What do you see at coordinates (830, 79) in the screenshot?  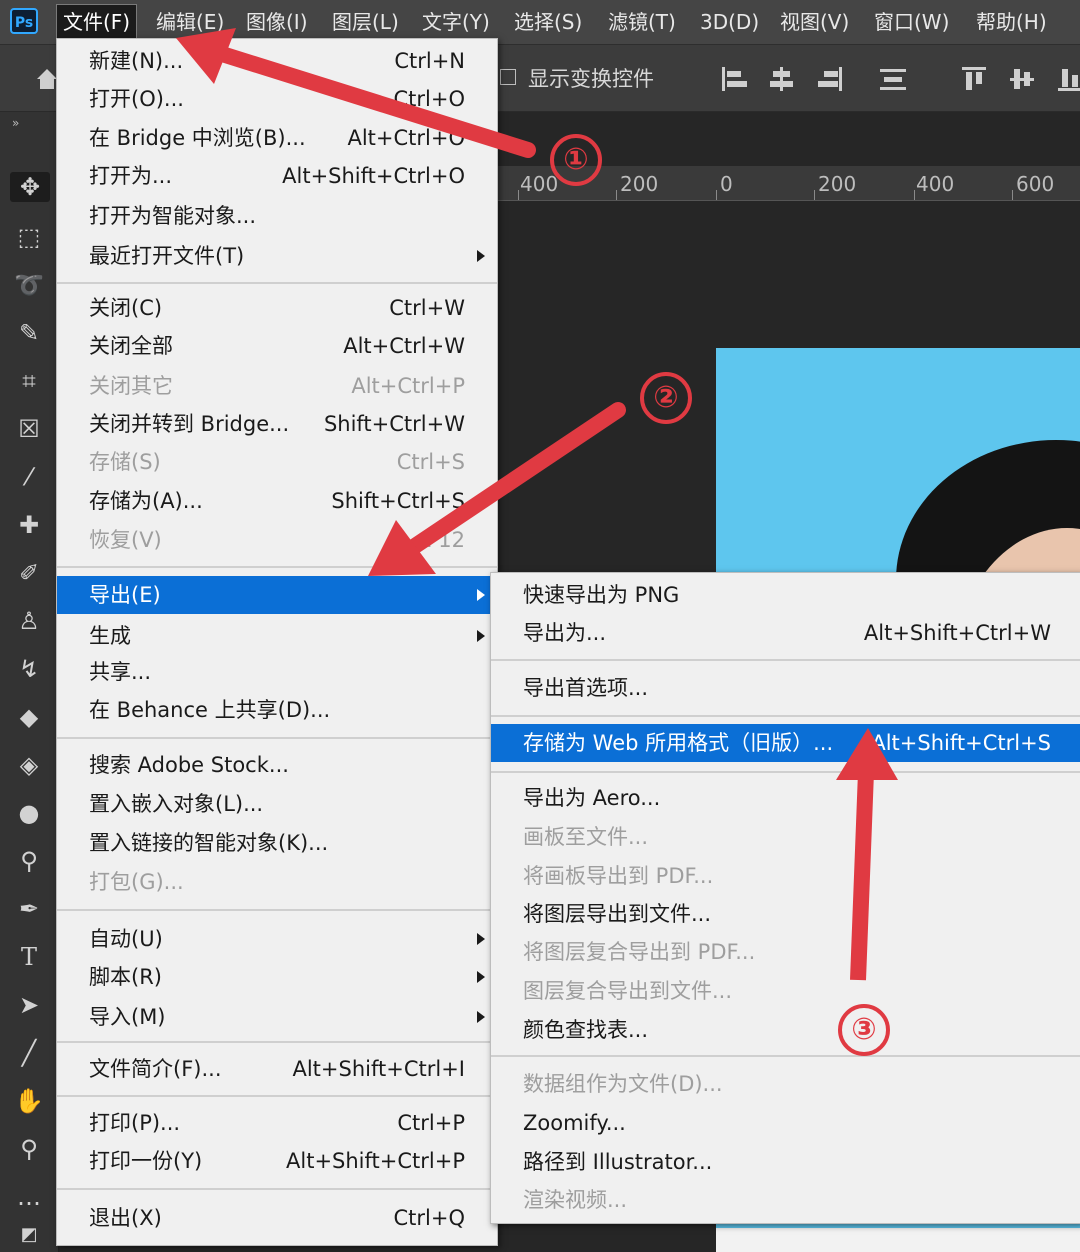 I see `align-right-icon` at bounding box center [830, 79].